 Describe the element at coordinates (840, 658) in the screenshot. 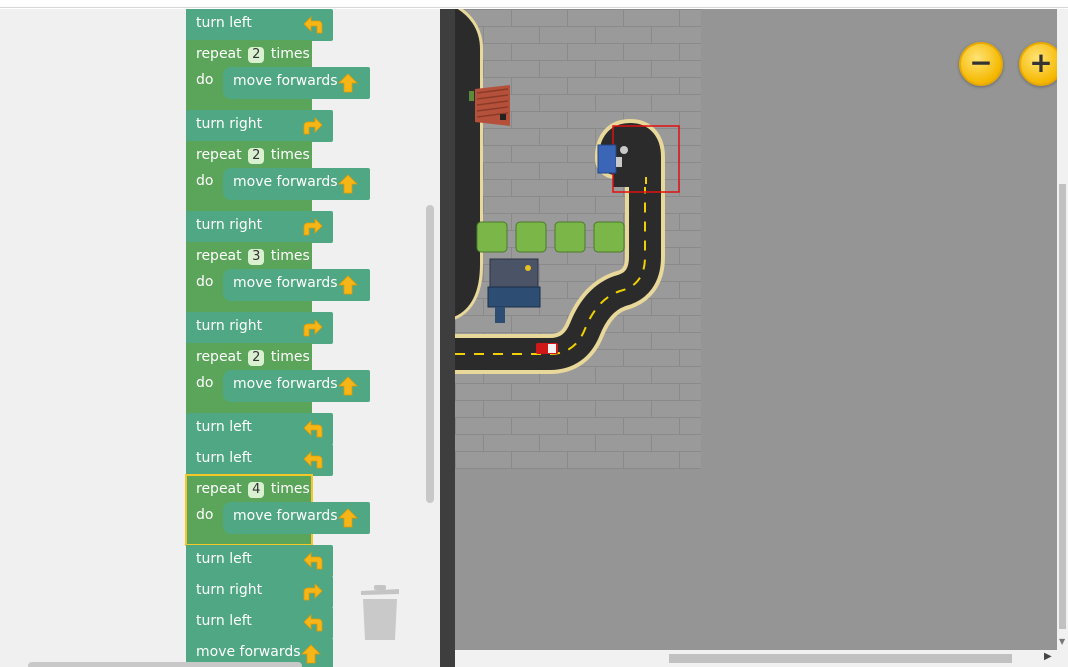

I see `page-horizontal-scrollbar-thumb` at that location.